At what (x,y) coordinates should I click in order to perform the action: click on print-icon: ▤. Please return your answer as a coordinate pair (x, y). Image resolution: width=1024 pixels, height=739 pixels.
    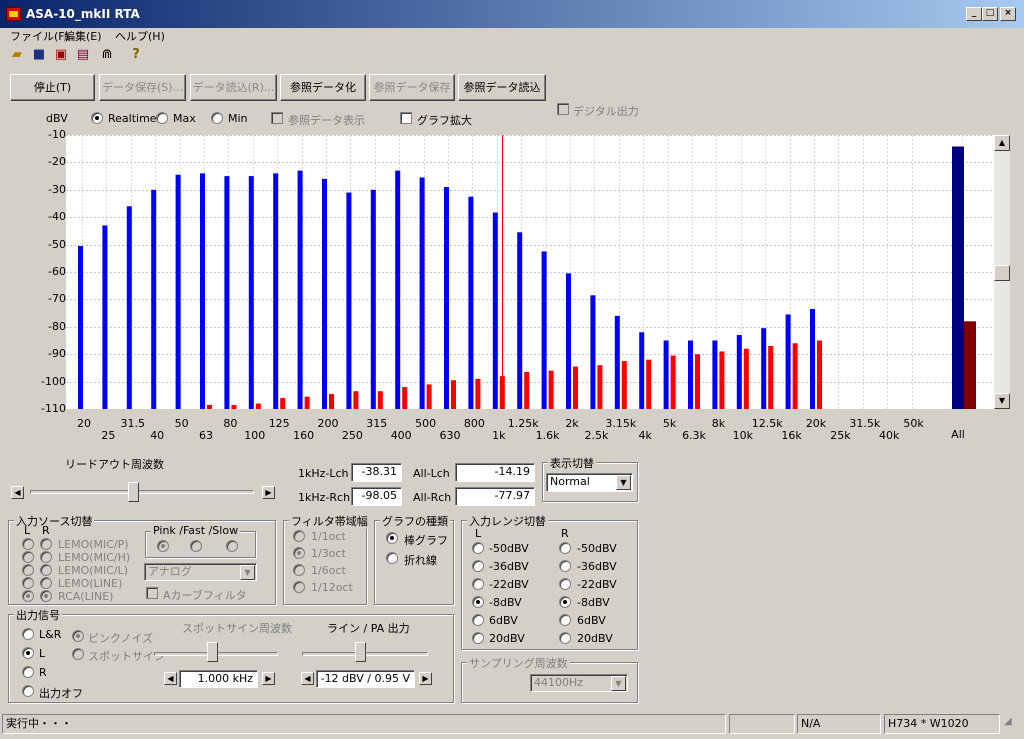
    Looking at the image, I should click on (83, 55).